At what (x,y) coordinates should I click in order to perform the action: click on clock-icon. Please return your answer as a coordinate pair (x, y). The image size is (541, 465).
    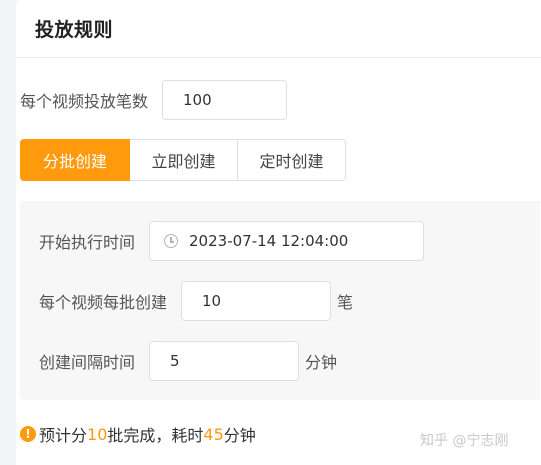
    Looking at the image, I should click on (171, 241).